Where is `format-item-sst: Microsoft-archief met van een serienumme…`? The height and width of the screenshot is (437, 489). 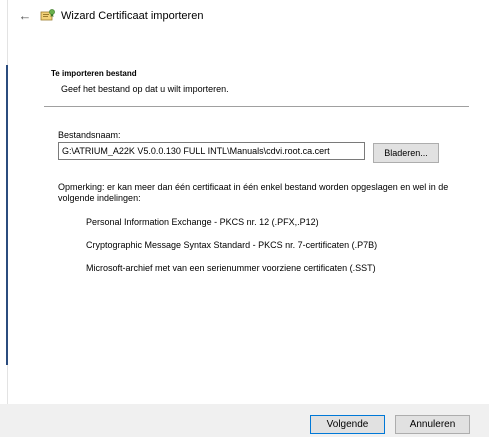 format-item-sst: Microsoft-archief met van een serienumme… is located at coordinates (231, 268).